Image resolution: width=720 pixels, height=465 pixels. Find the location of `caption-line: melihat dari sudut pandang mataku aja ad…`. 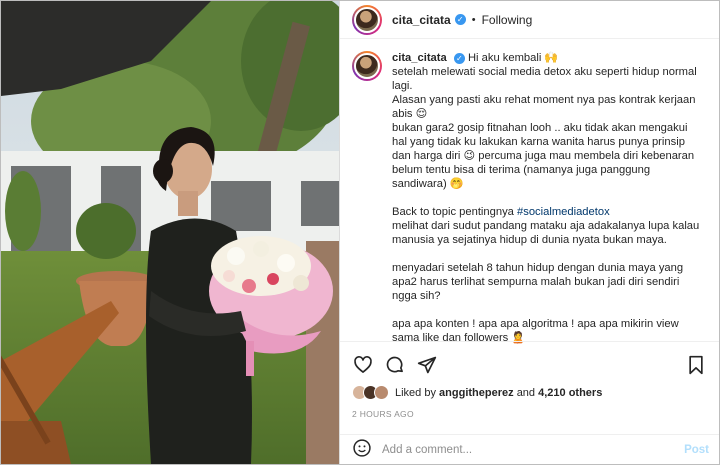

caption-line: melihat dari sudut pandang mataku aja ad… is located at coordinates (546, 233).